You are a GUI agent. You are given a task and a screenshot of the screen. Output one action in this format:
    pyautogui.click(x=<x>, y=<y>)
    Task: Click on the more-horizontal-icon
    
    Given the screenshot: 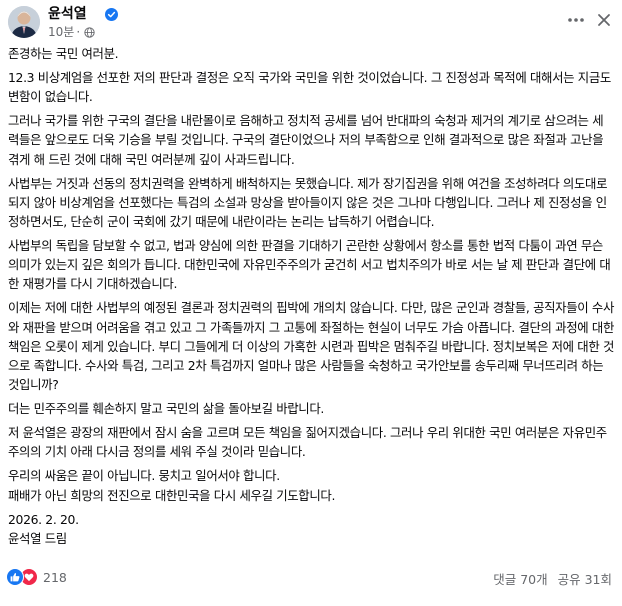 What is the action you would take?
    pyautogui.click(x=576, y=20)
    